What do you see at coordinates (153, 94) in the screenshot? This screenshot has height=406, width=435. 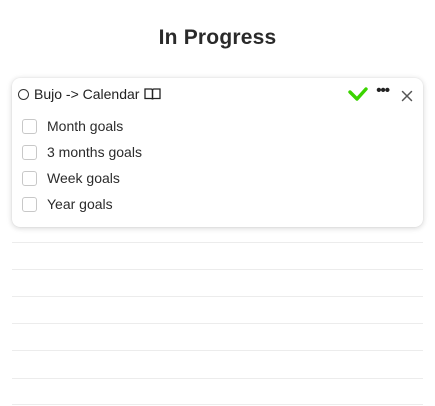 I see `book-icon` at bounding box center [153, 94].